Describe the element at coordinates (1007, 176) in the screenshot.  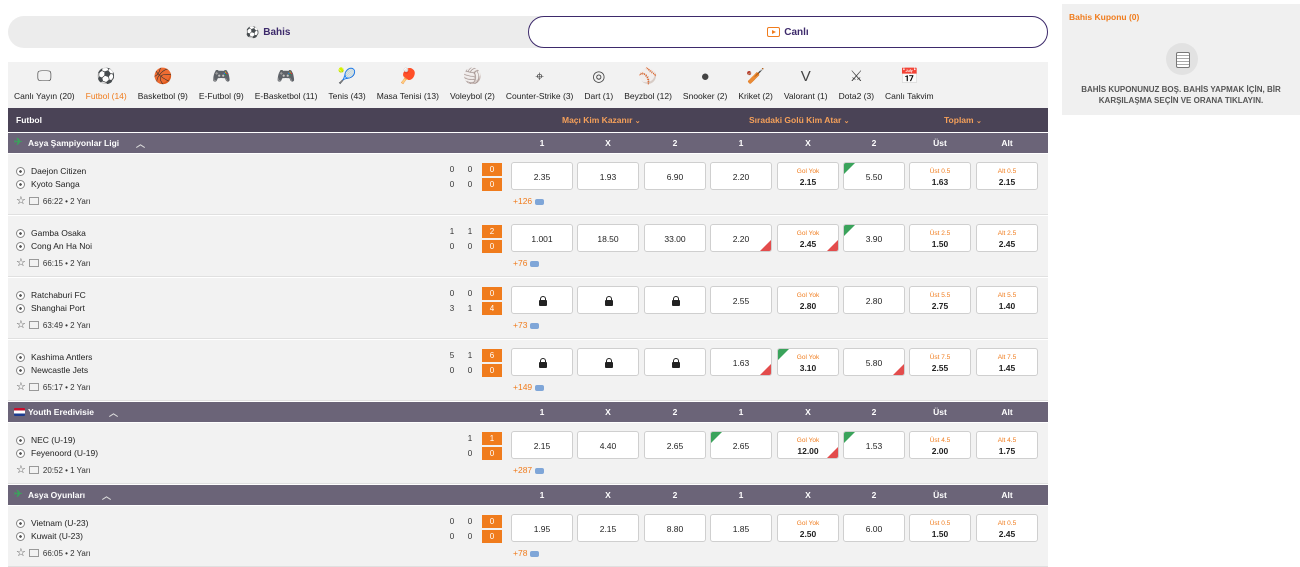
I see `odd-button: Alt 0.5 2.15` at that location.